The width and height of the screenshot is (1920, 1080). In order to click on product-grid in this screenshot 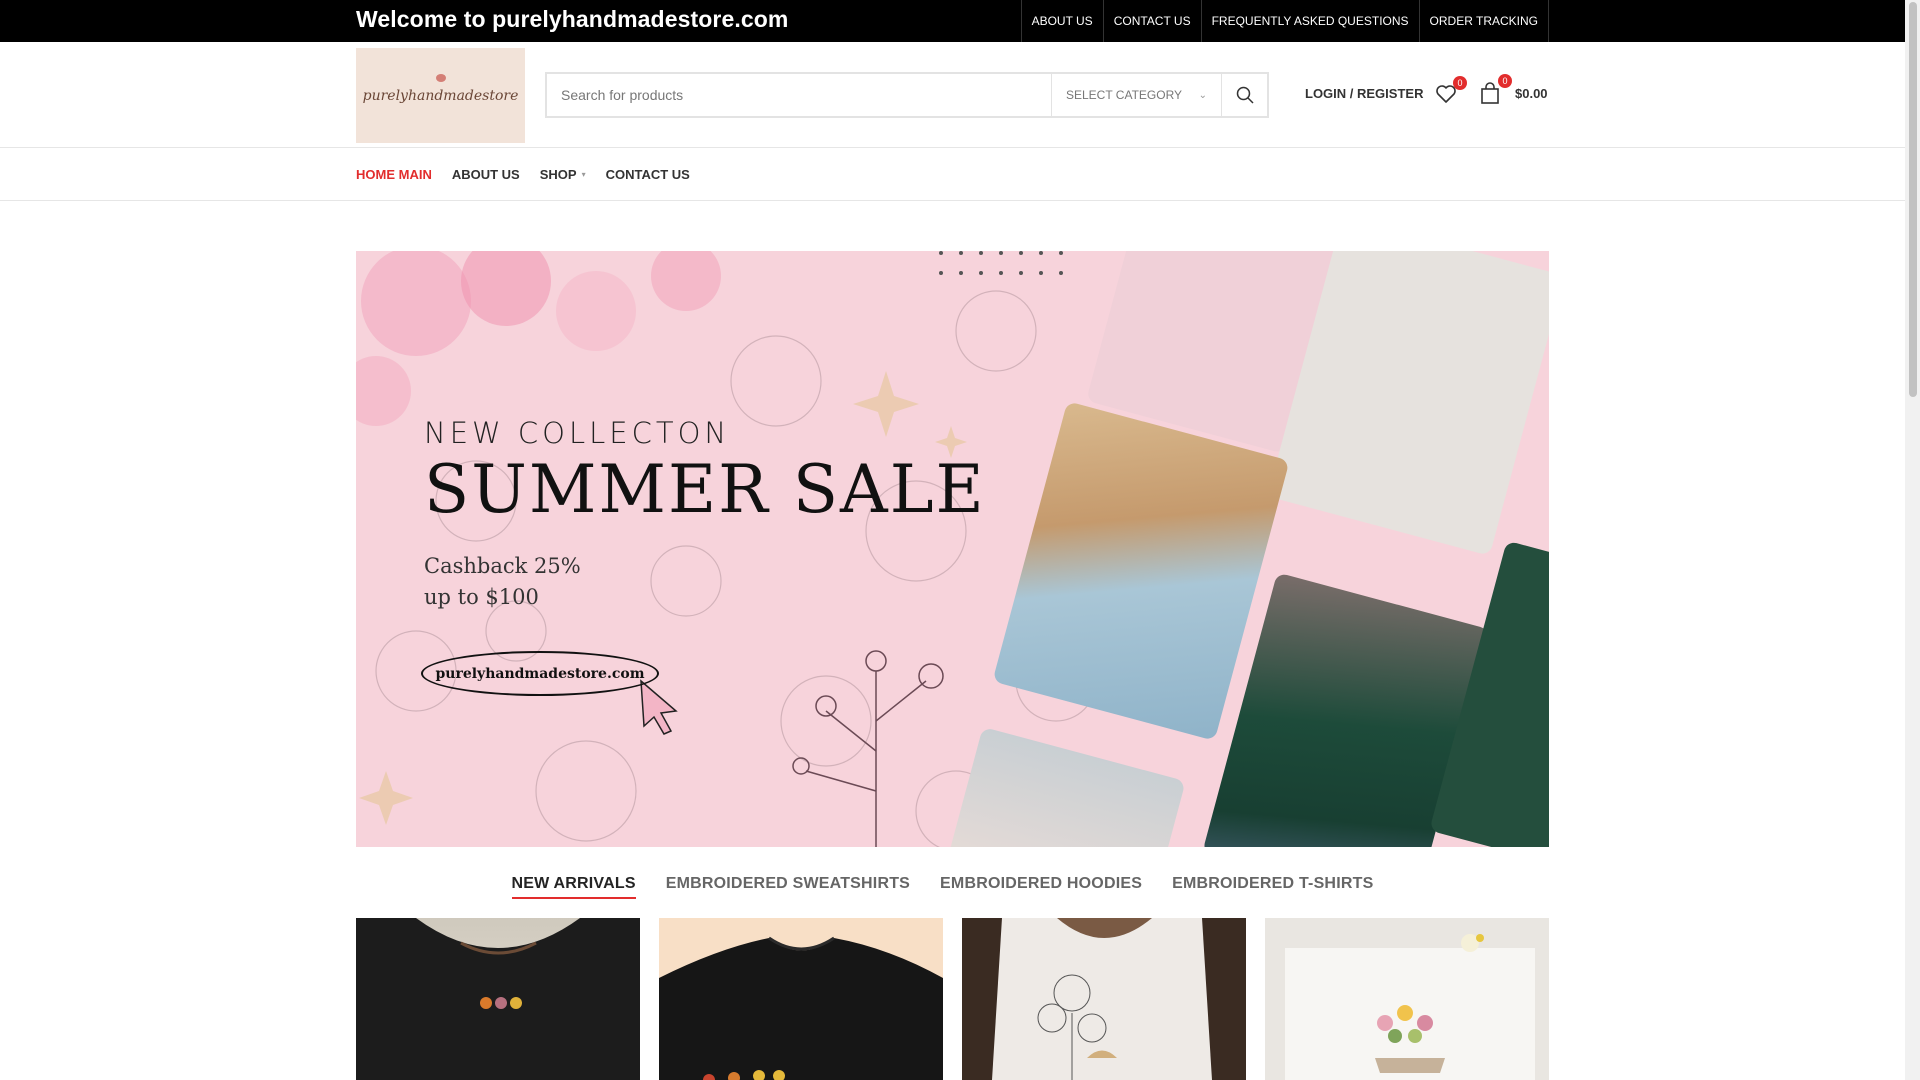, I will do `click(952, 999)`.